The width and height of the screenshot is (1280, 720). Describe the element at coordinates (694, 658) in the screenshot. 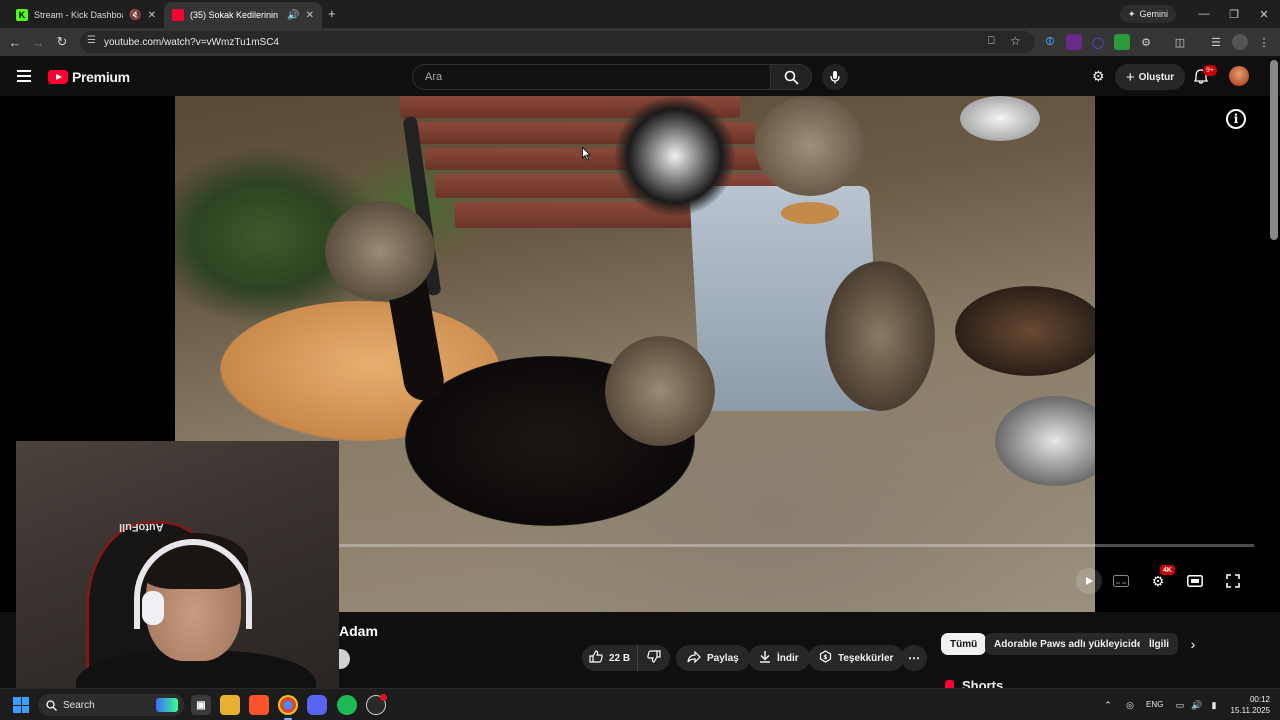

I see `share-arrow-icon` at that location.